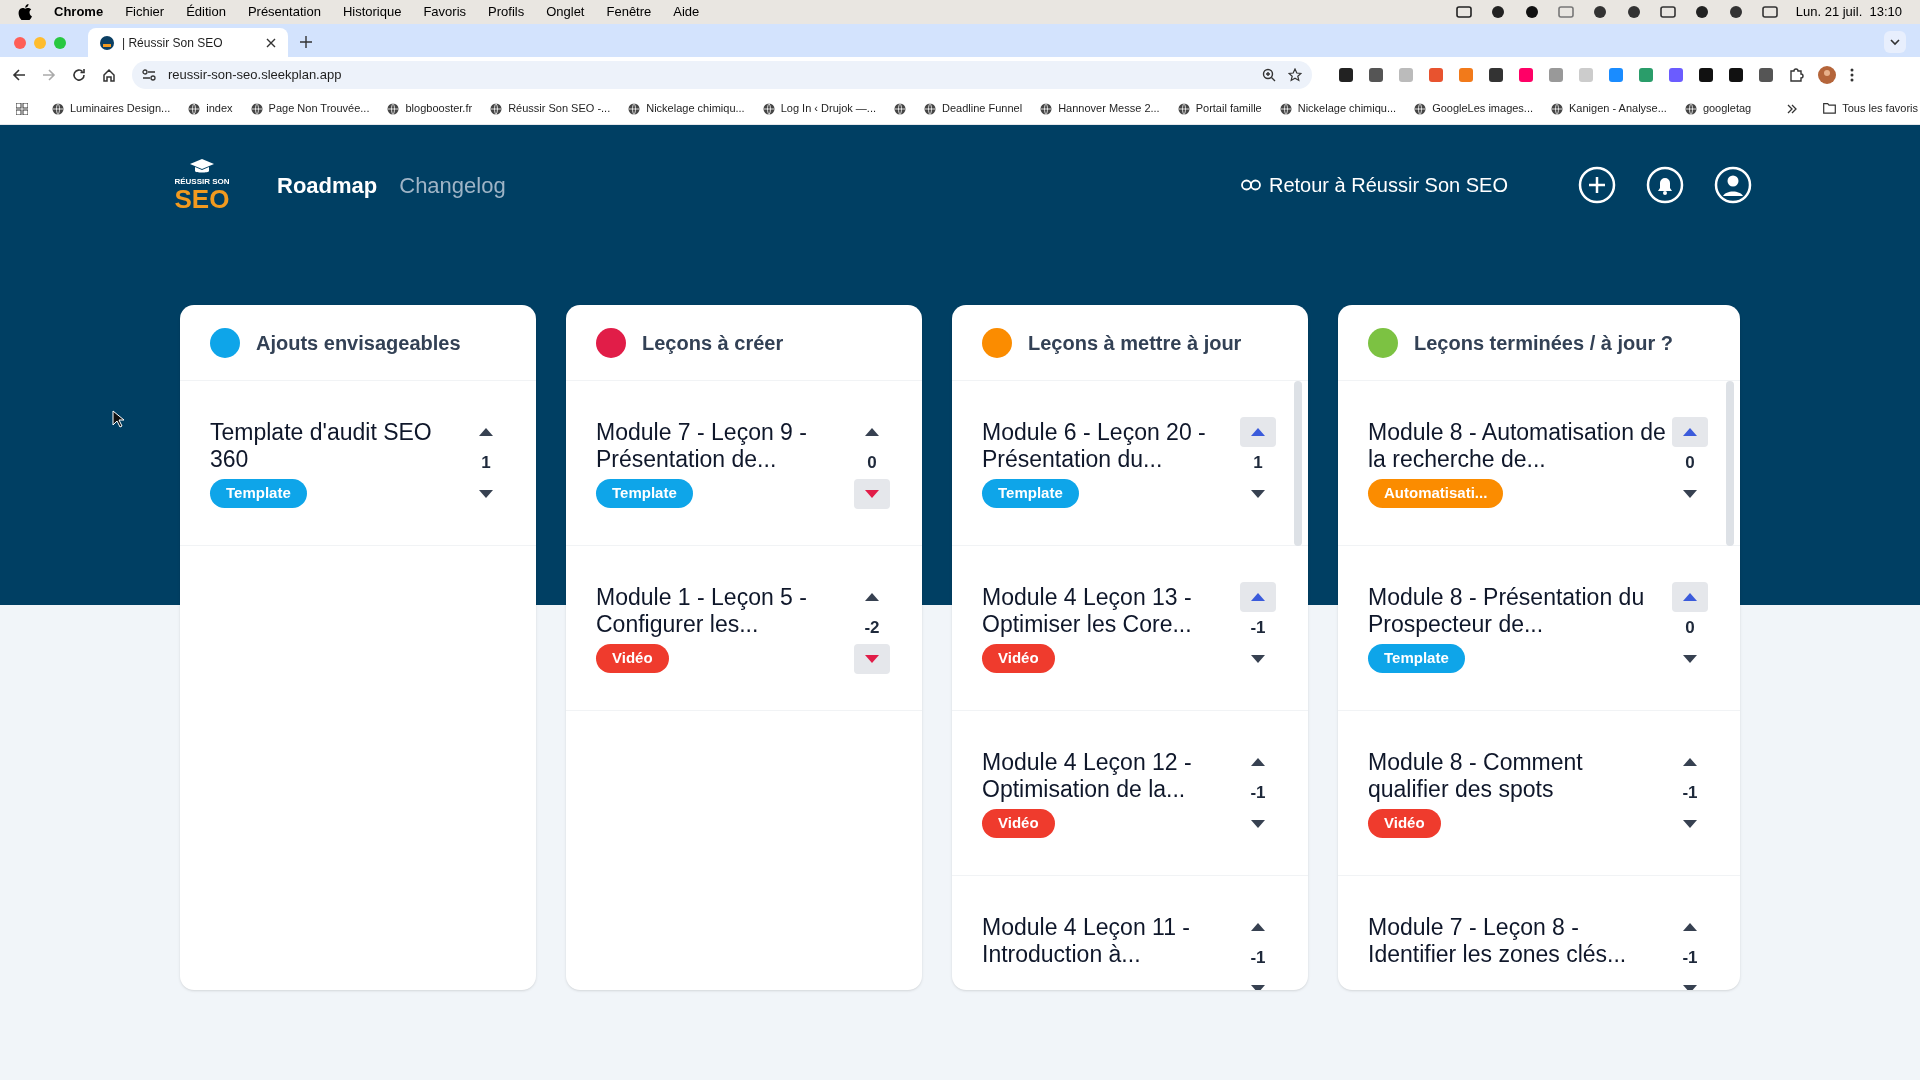 The height and width of the screenshot is (1080, 1920). I want to click on user-icon, so click(1733, 185).